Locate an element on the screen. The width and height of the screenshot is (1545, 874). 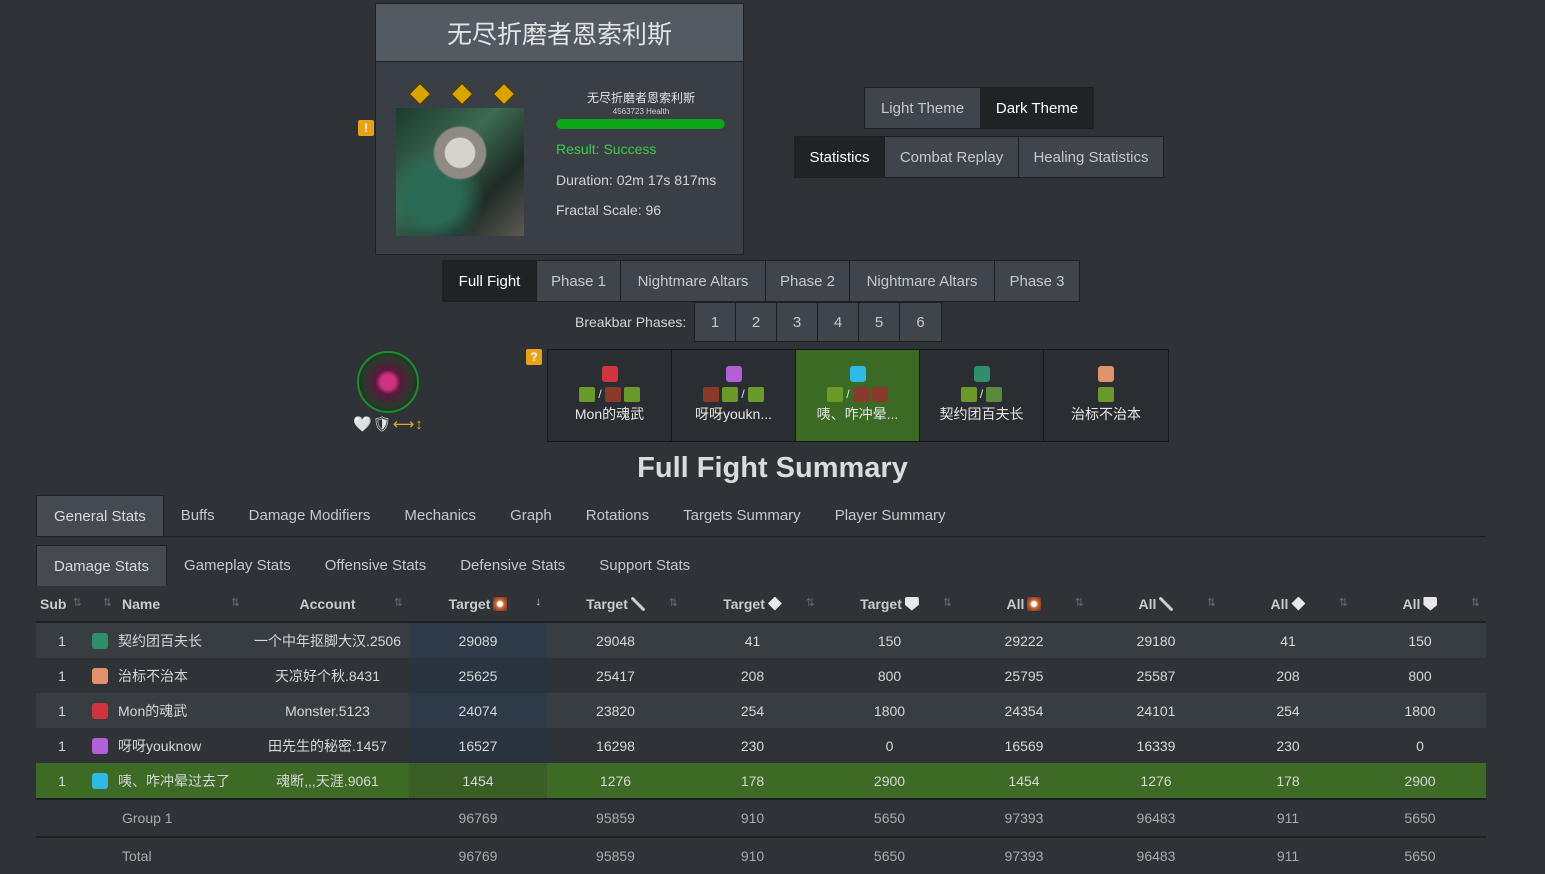
col-all-breakbar: All ⇅ is located at coordinates (1420, 604).